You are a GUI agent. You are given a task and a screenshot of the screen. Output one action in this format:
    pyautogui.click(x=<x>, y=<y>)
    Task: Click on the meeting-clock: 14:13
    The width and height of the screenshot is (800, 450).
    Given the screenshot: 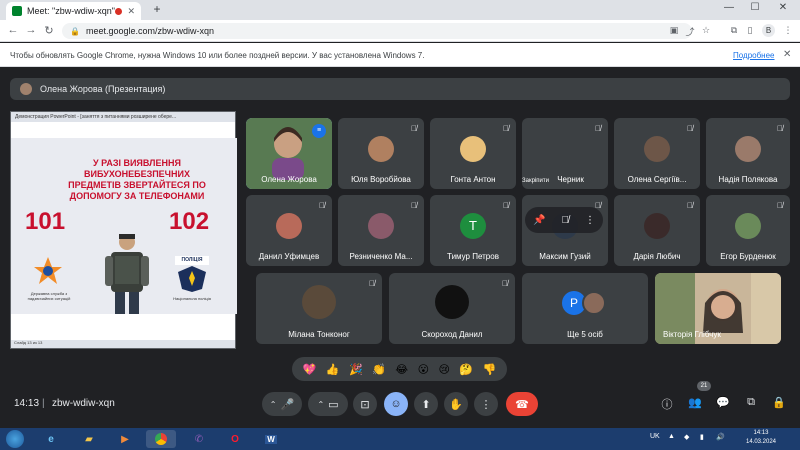 What is the action you would take?
    pyautogui.click(x=27, y=403)
    